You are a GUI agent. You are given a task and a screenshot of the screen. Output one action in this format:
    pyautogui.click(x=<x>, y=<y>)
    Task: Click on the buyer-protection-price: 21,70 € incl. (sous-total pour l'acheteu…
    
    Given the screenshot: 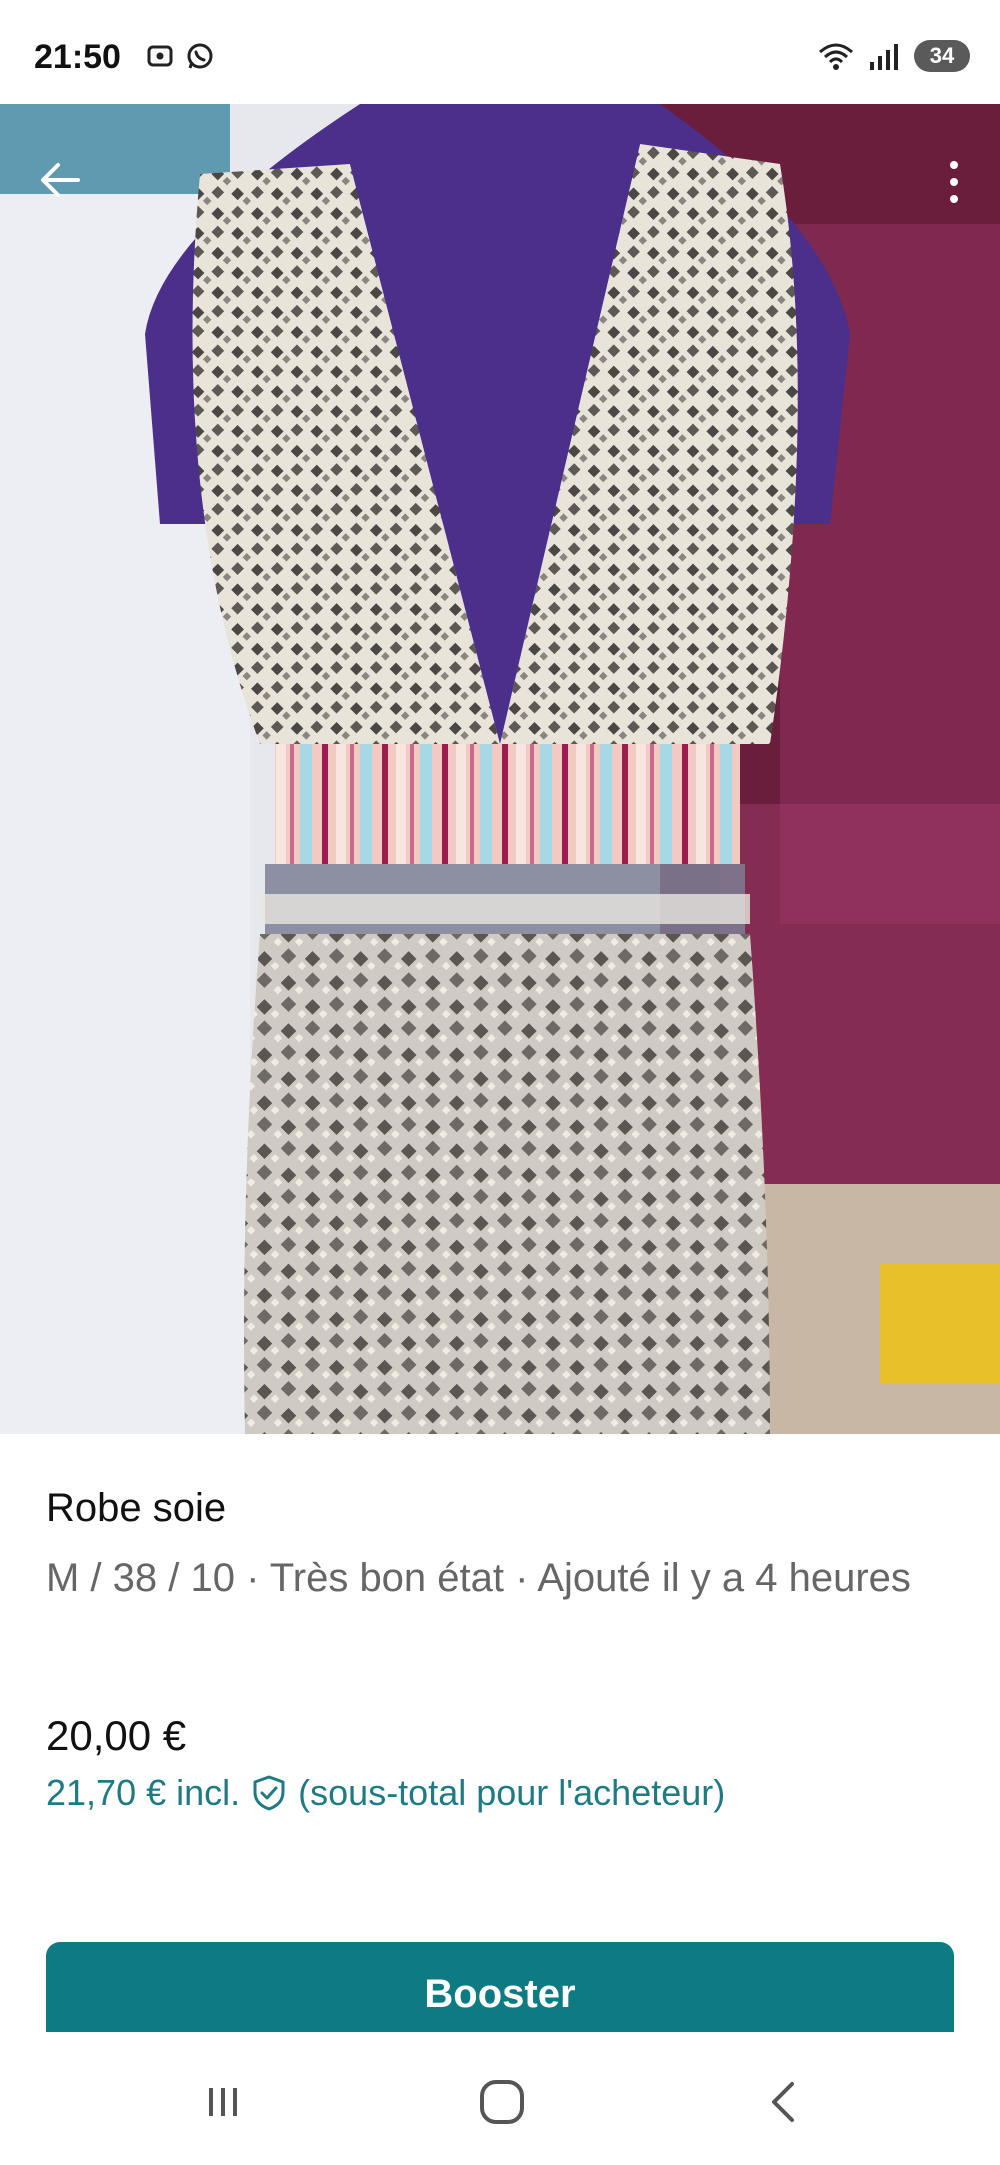 What is the action you would take?
    pyautogui.click(x=385, y=1793)
    